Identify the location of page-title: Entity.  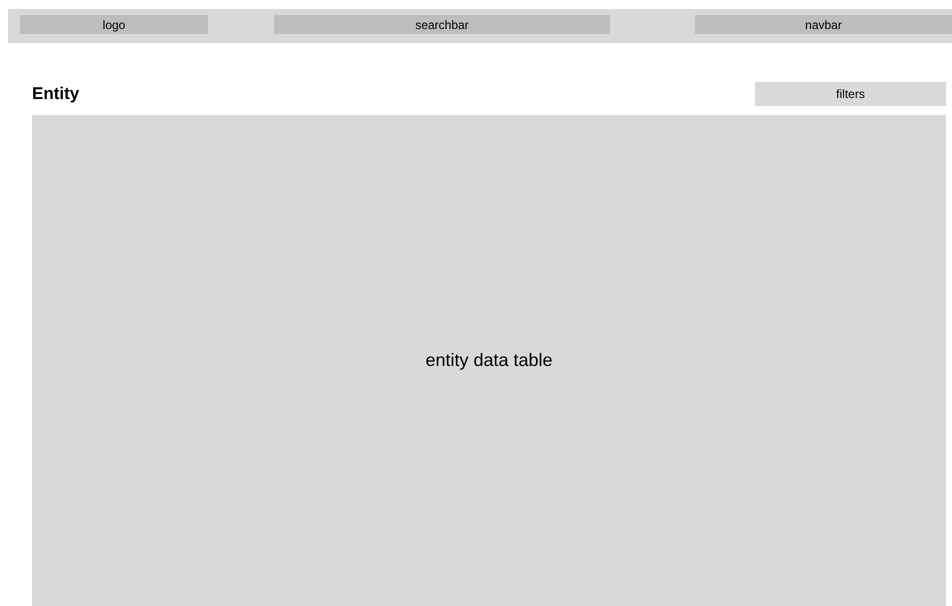
(56, 94).